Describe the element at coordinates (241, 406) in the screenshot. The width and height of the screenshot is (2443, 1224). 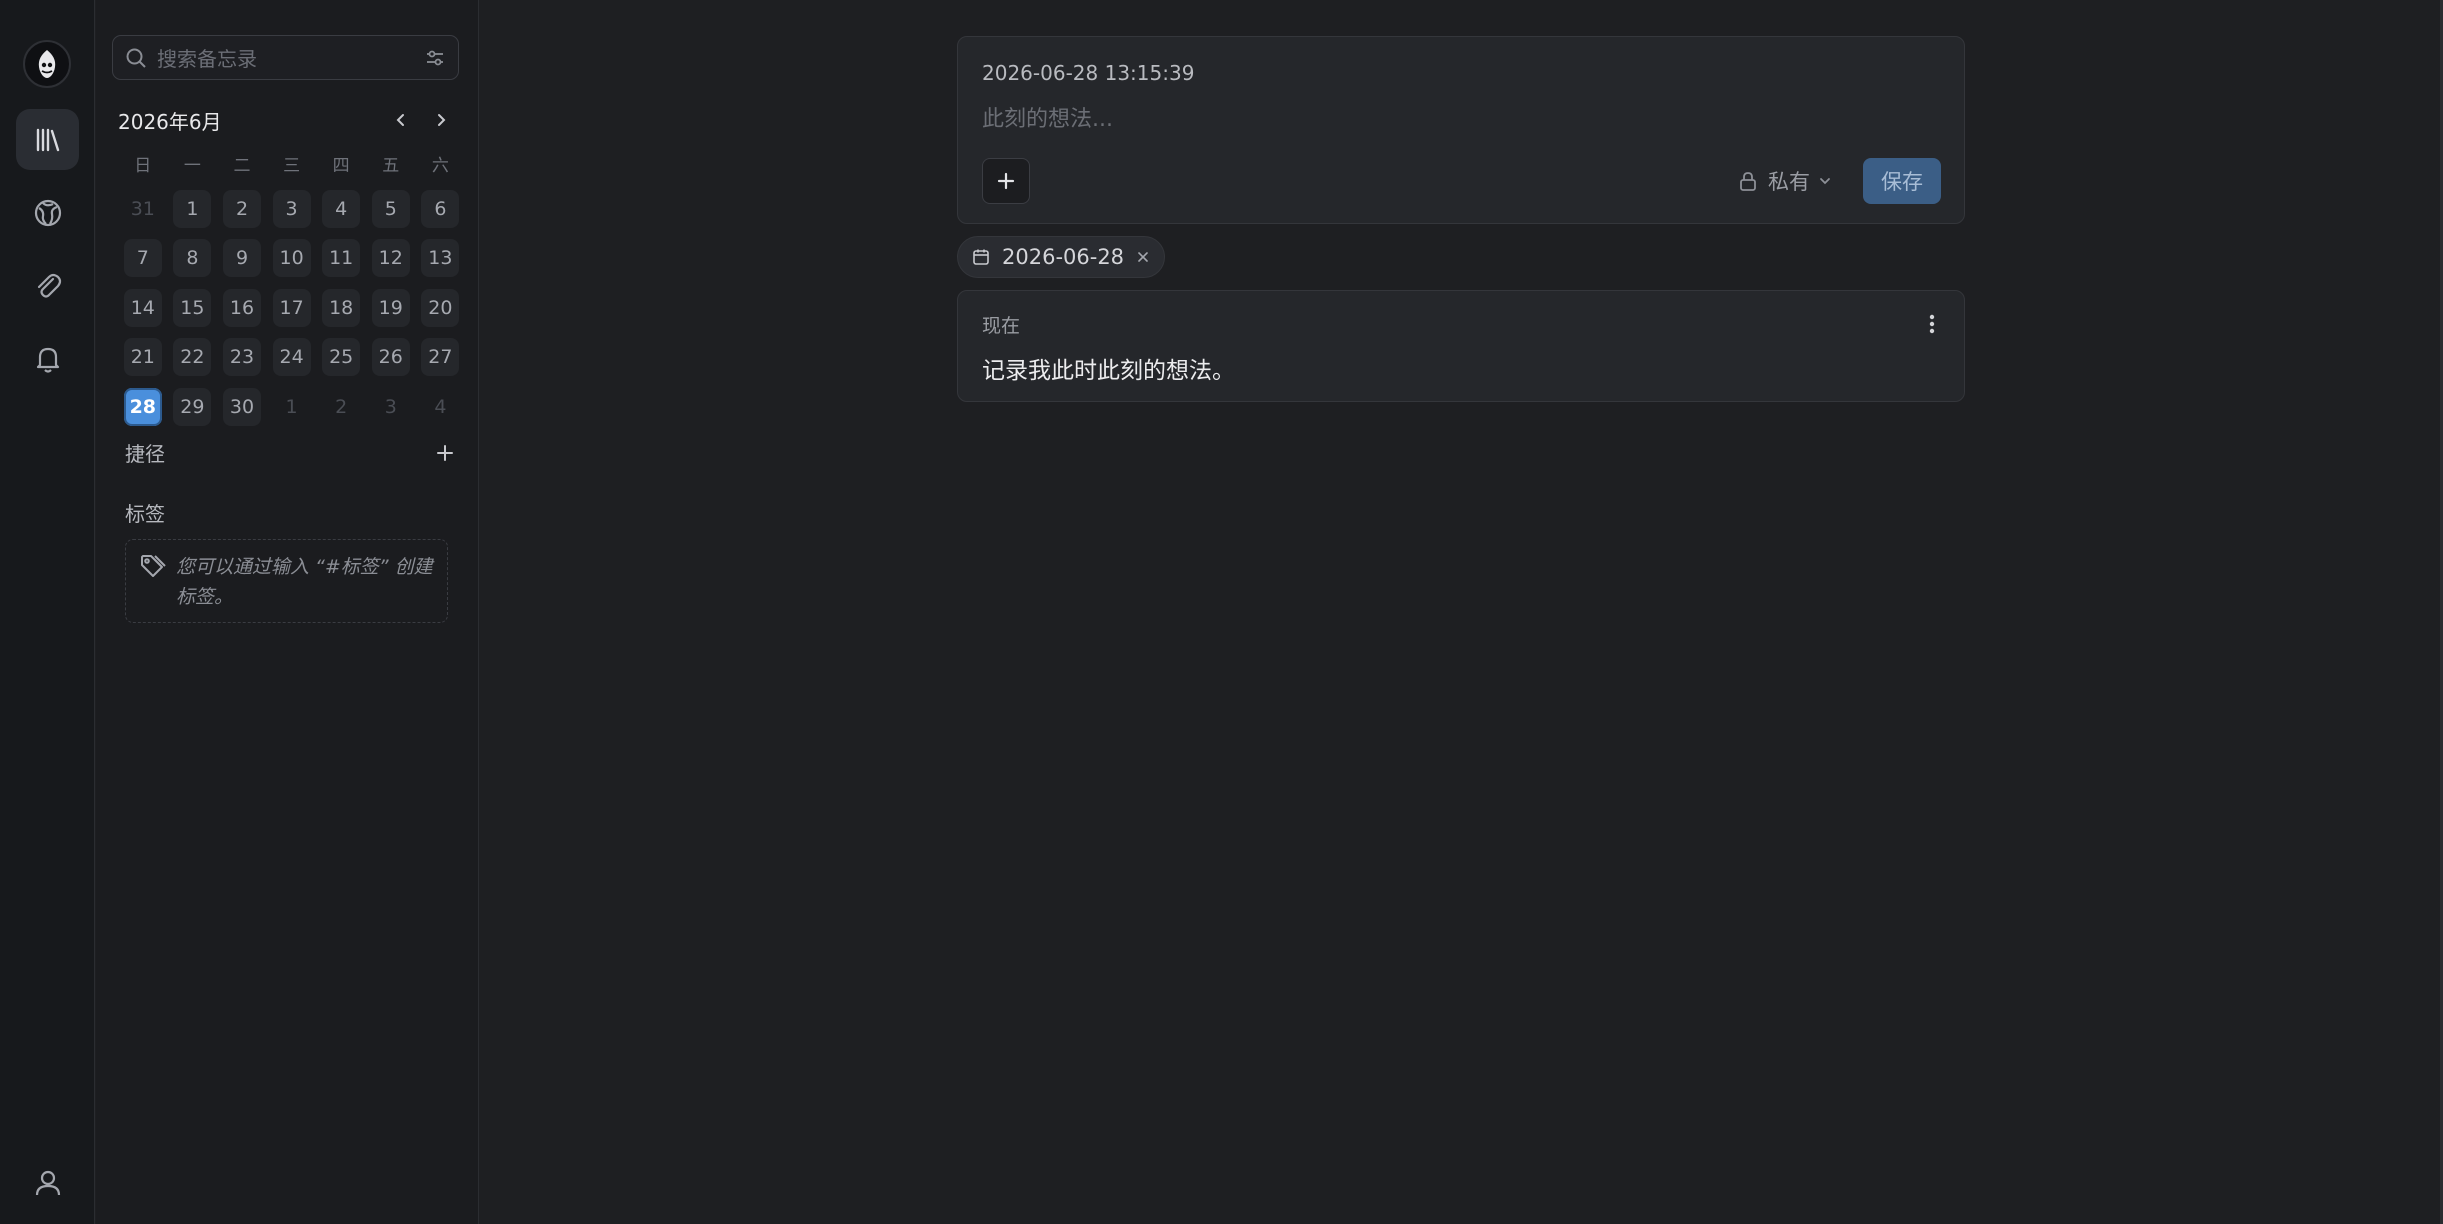
I see `calendar-day: 30` at that location.